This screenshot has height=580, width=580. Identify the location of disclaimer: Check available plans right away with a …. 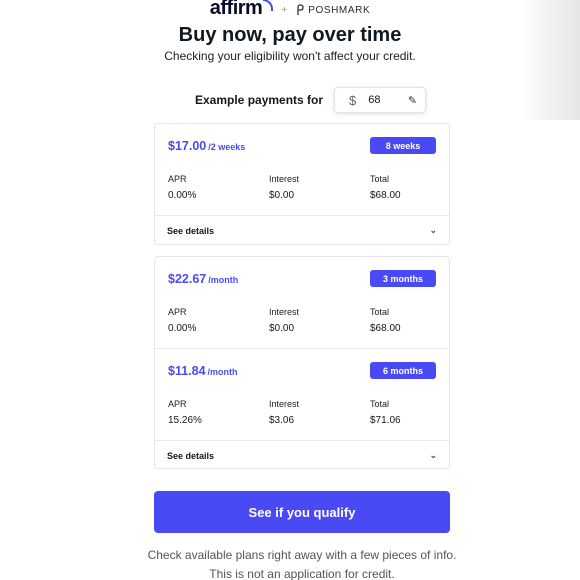
(290, 563).